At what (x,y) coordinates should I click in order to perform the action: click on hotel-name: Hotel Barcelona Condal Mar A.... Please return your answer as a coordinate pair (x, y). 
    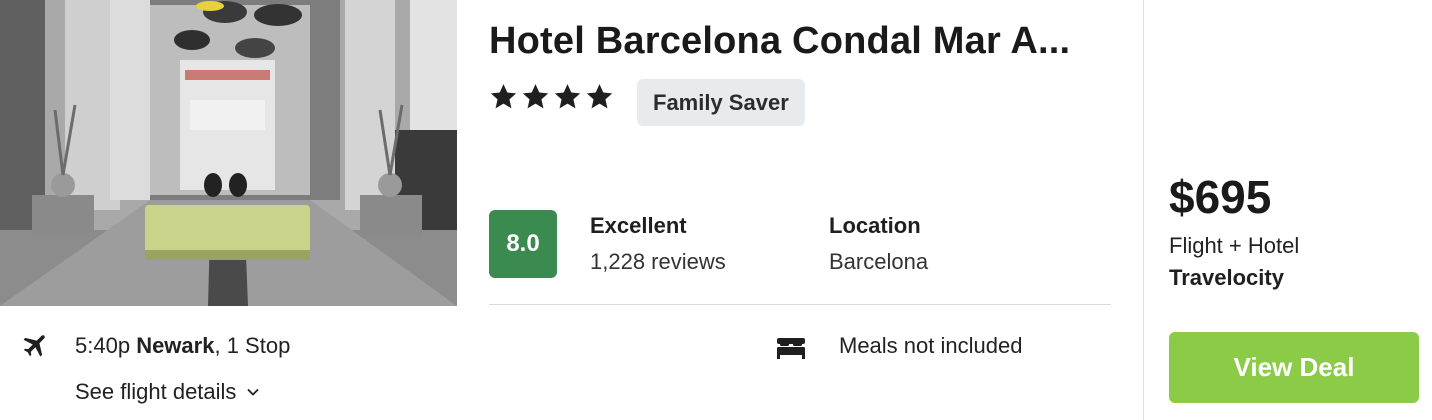
    Looking at the image, I should click on (799, 41).